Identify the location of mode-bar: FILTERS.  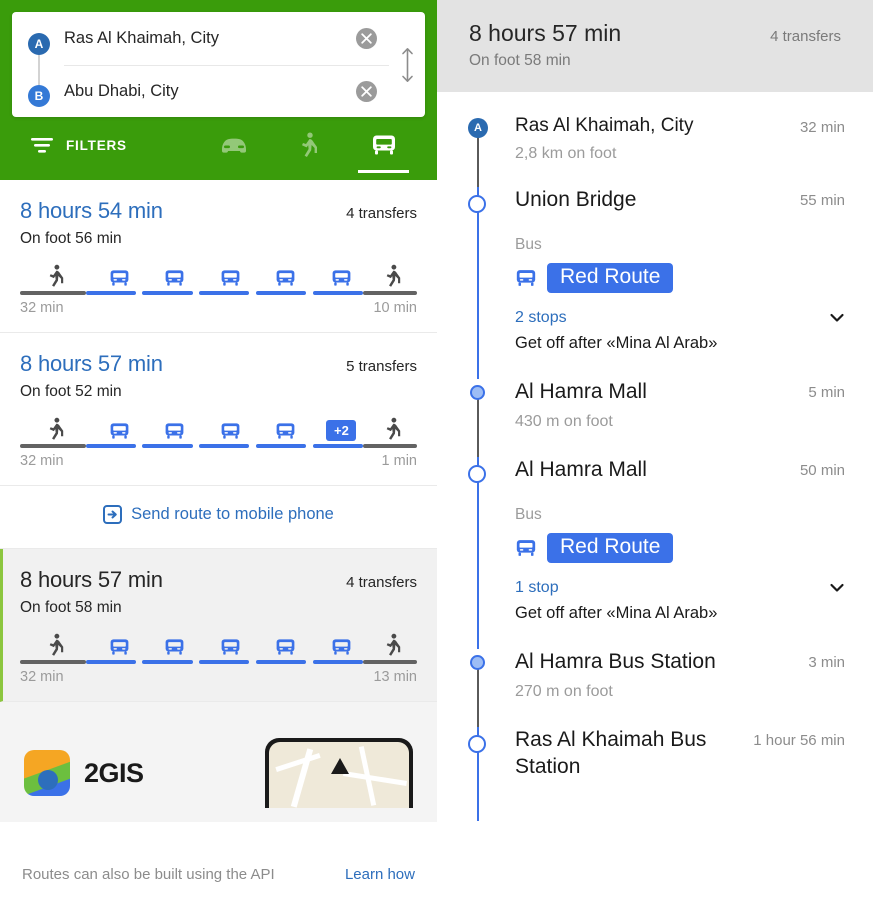
(218, 145).